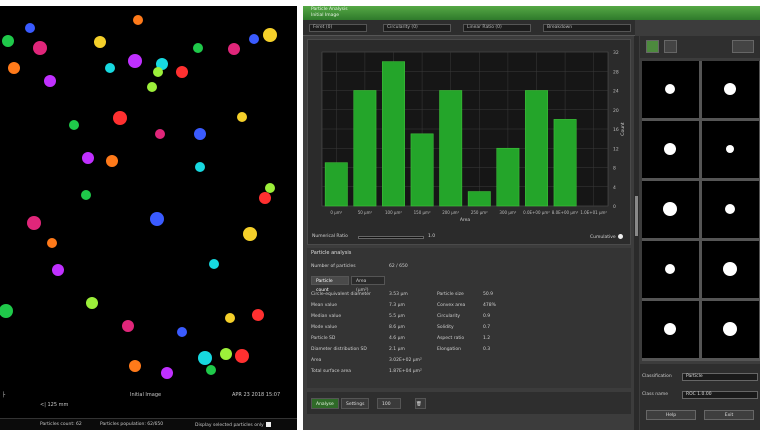  I want to click on checkbox-icon, so click(268, 424).